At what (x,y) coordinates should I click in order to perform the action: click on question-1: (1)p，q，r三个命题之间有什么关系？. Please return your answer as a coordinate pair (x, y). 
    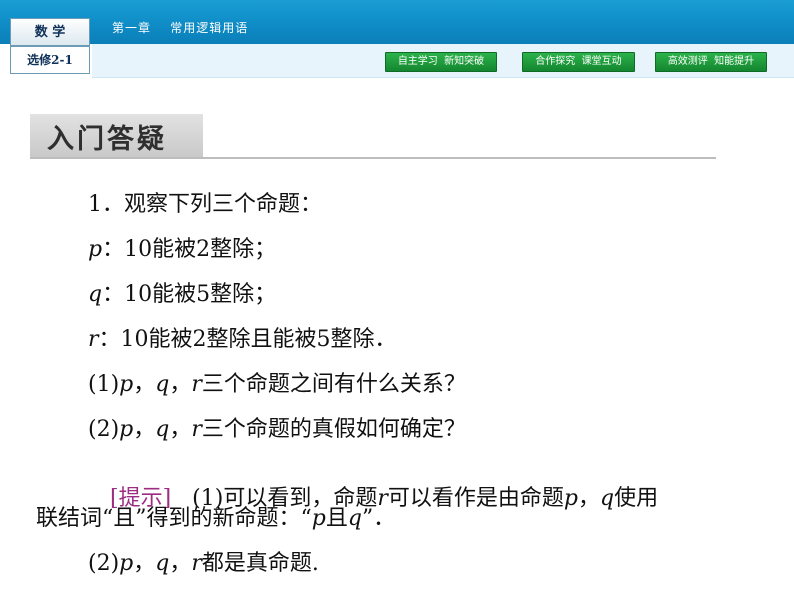
    Looking at the image, I should click on (277, 382).